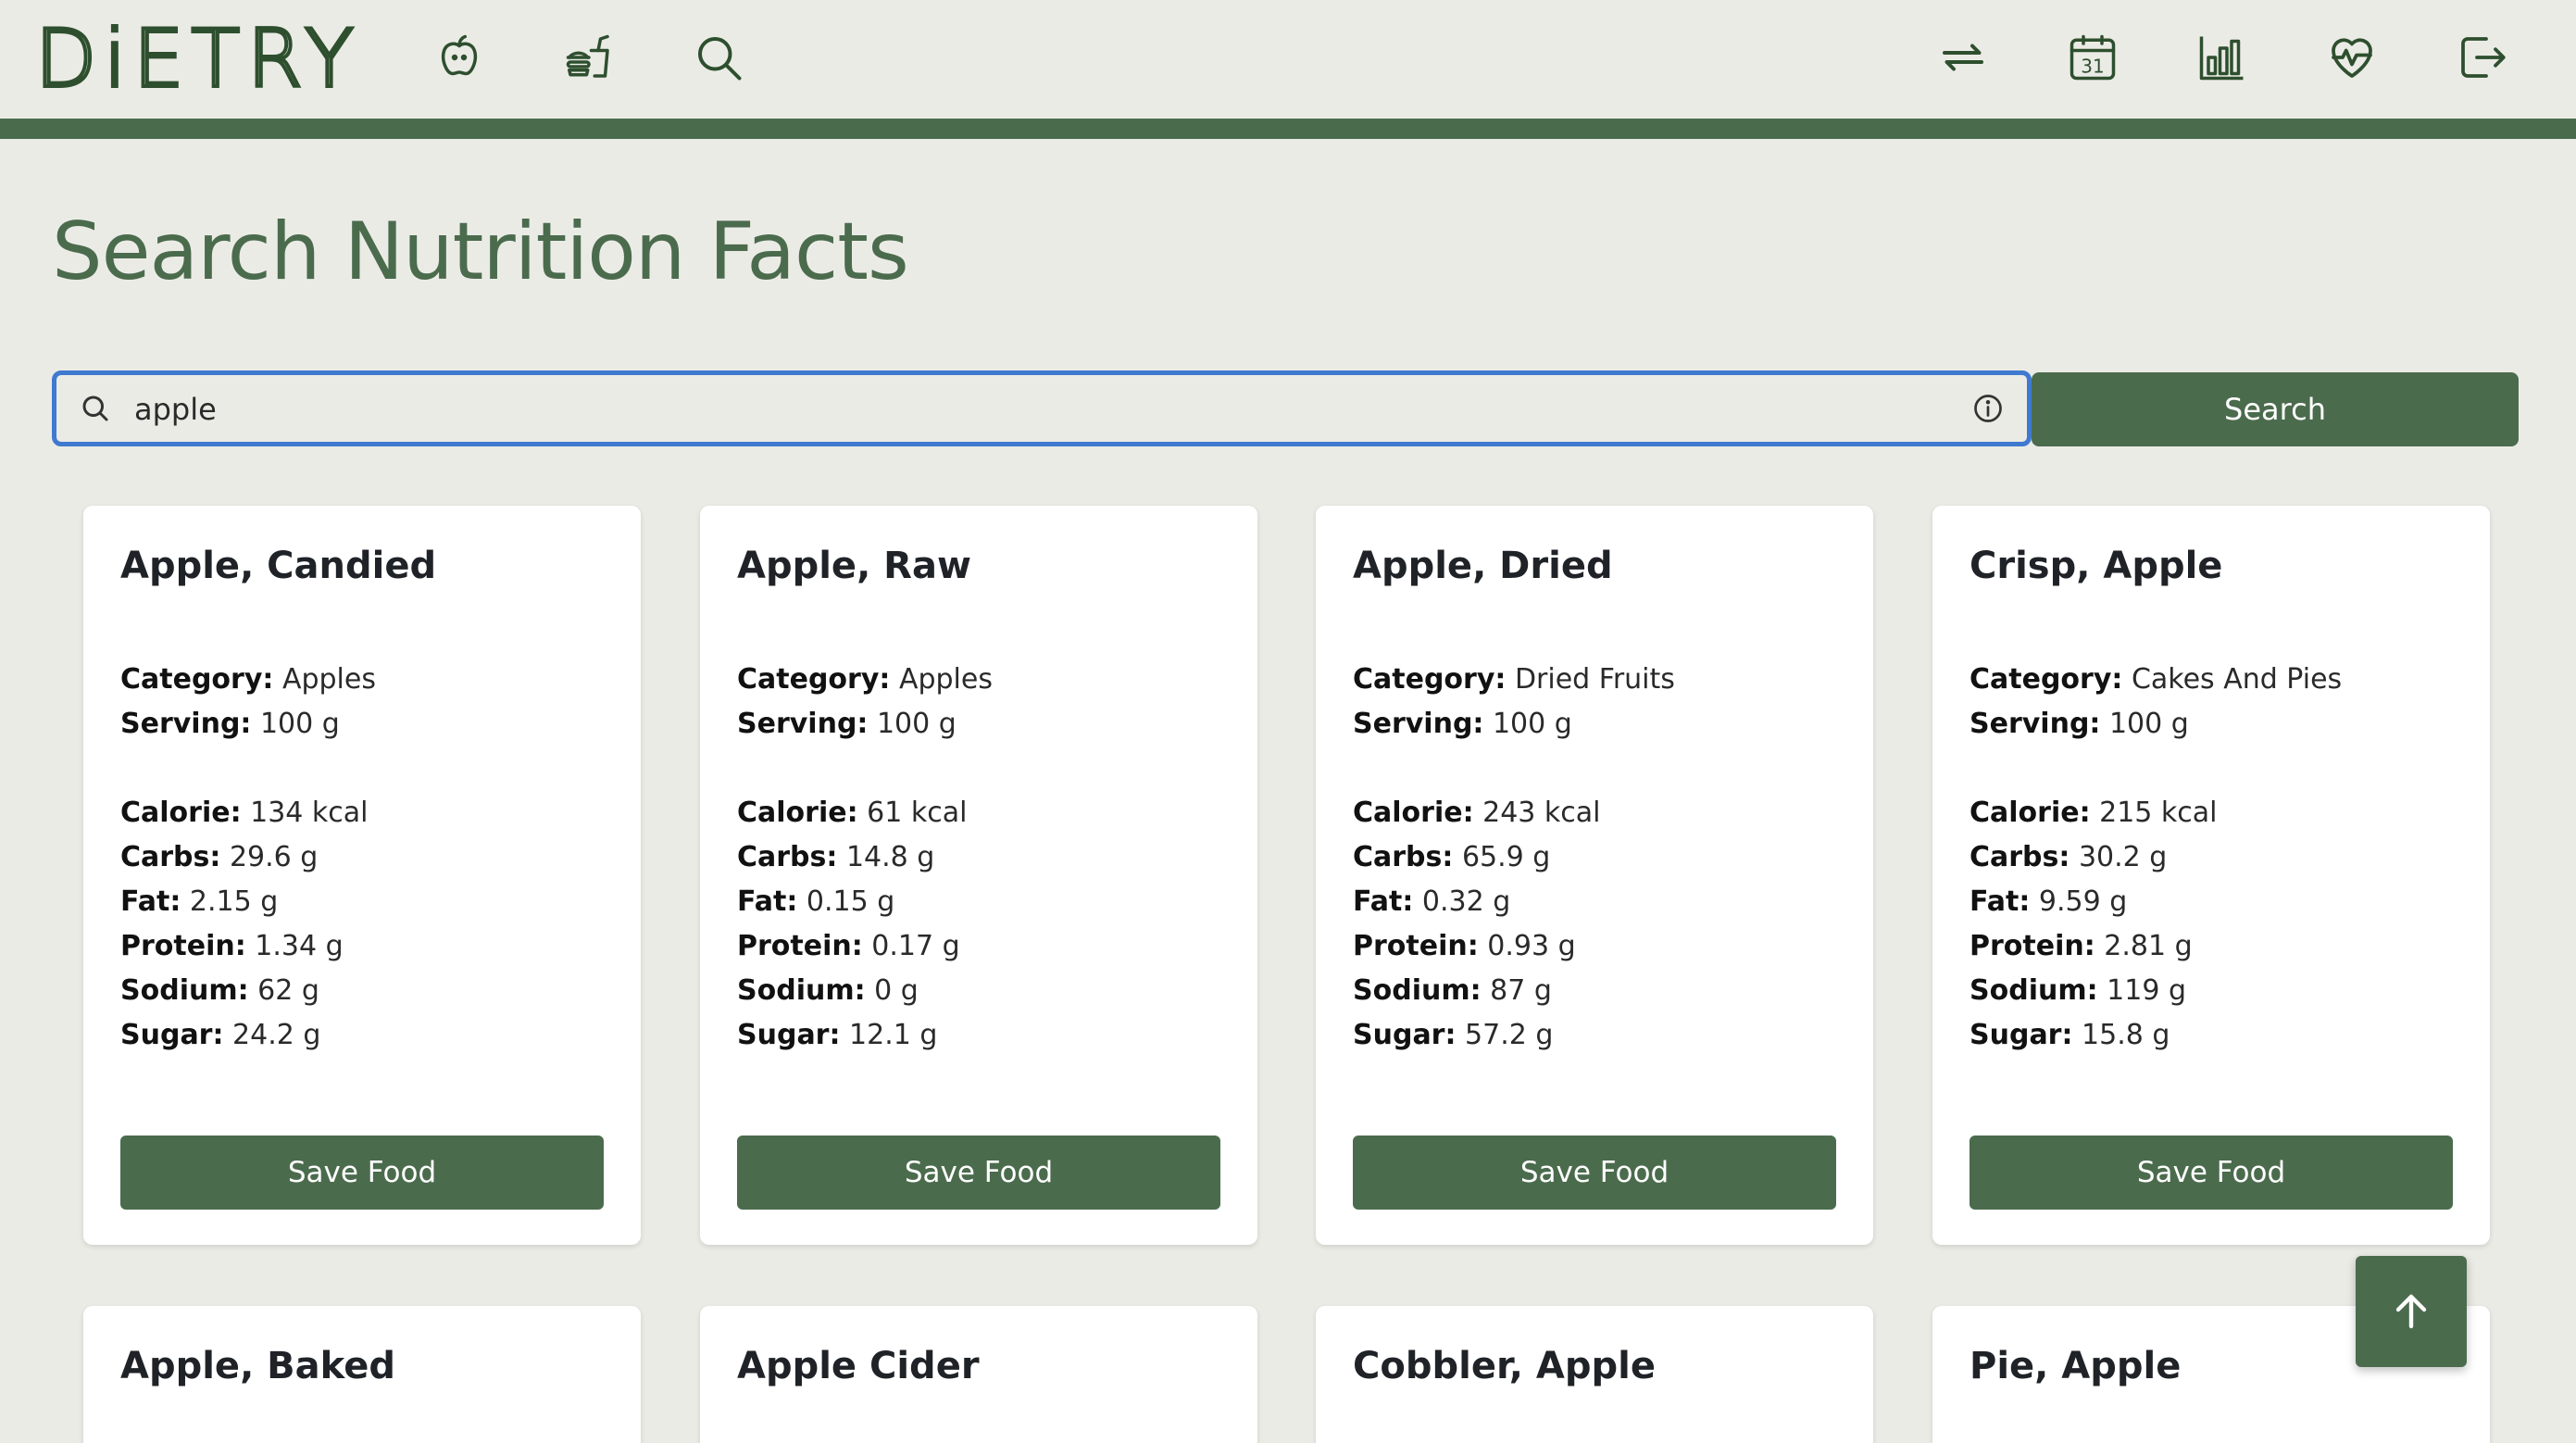  I want to click on page-title: Search Nutrition Facts, so click(481, 252).